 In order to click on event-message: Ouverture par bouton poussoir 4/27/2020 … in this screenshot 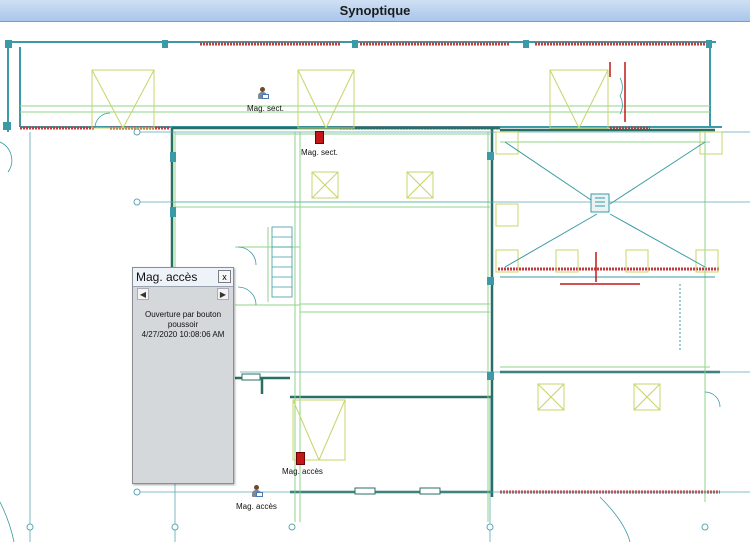, I will do `click(183, 325)`.